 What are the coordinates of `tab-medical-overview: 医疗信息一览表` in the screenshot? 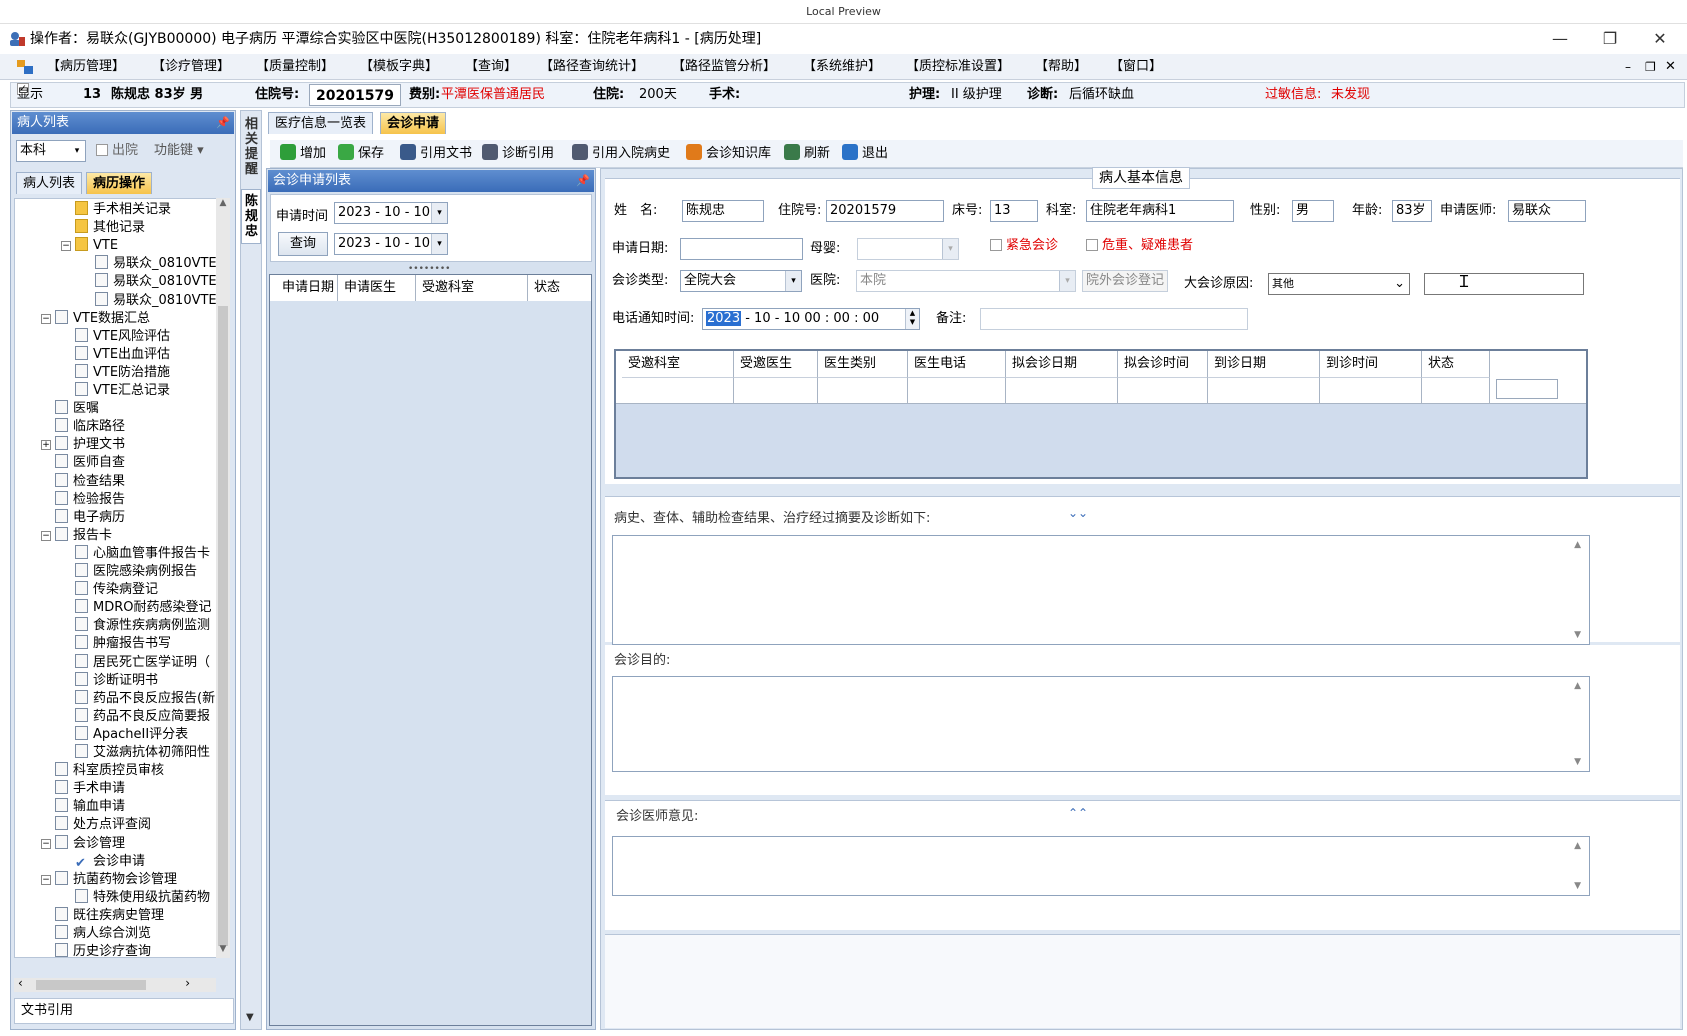 It's located at (321, 123).